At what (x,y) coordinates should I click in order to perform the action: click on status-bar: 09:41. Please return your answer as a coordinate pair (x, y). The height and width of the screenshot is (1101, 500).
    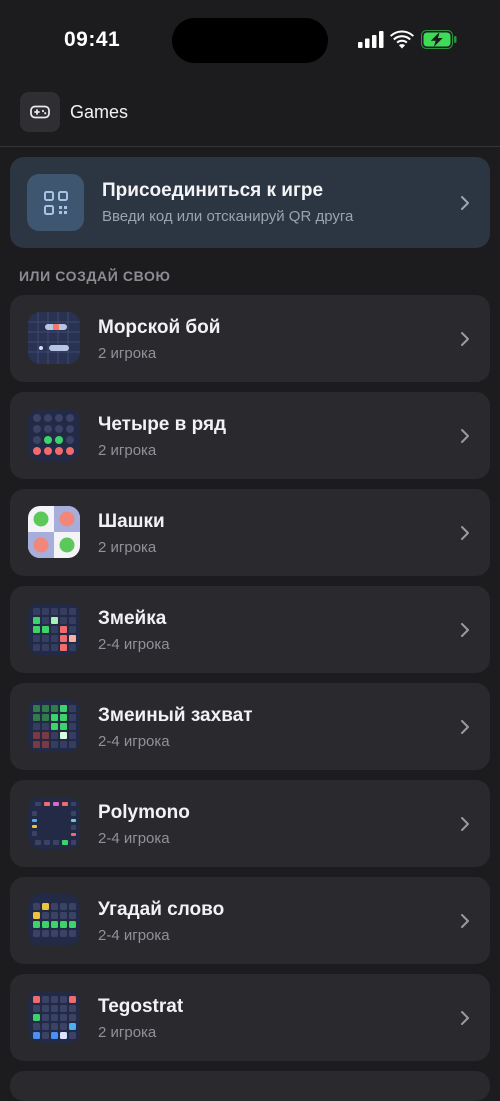
    Looking at the image, I should click on (250, 41).